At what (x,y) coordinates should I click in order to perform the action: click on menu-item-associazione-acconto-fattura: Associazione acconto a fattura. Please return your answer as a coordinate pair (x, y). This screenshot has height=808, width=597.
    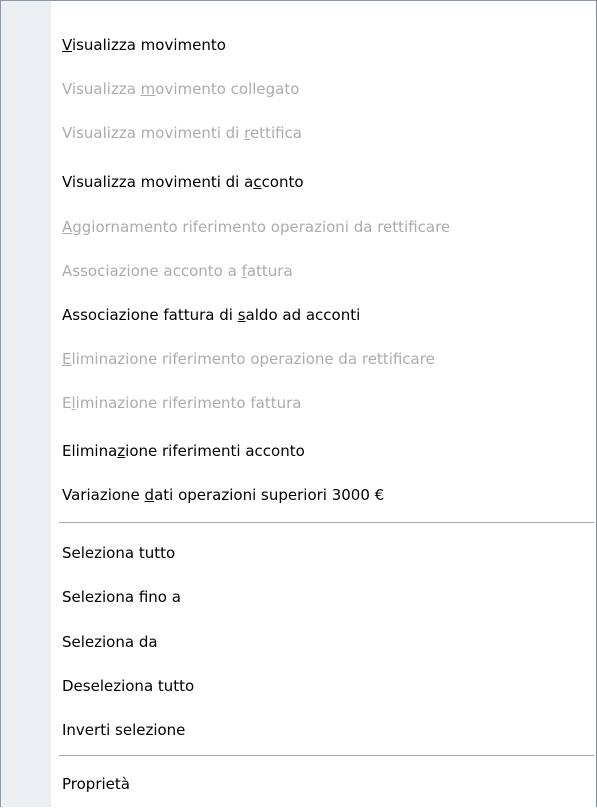
    Looking at the image, I should click on (323, 271).